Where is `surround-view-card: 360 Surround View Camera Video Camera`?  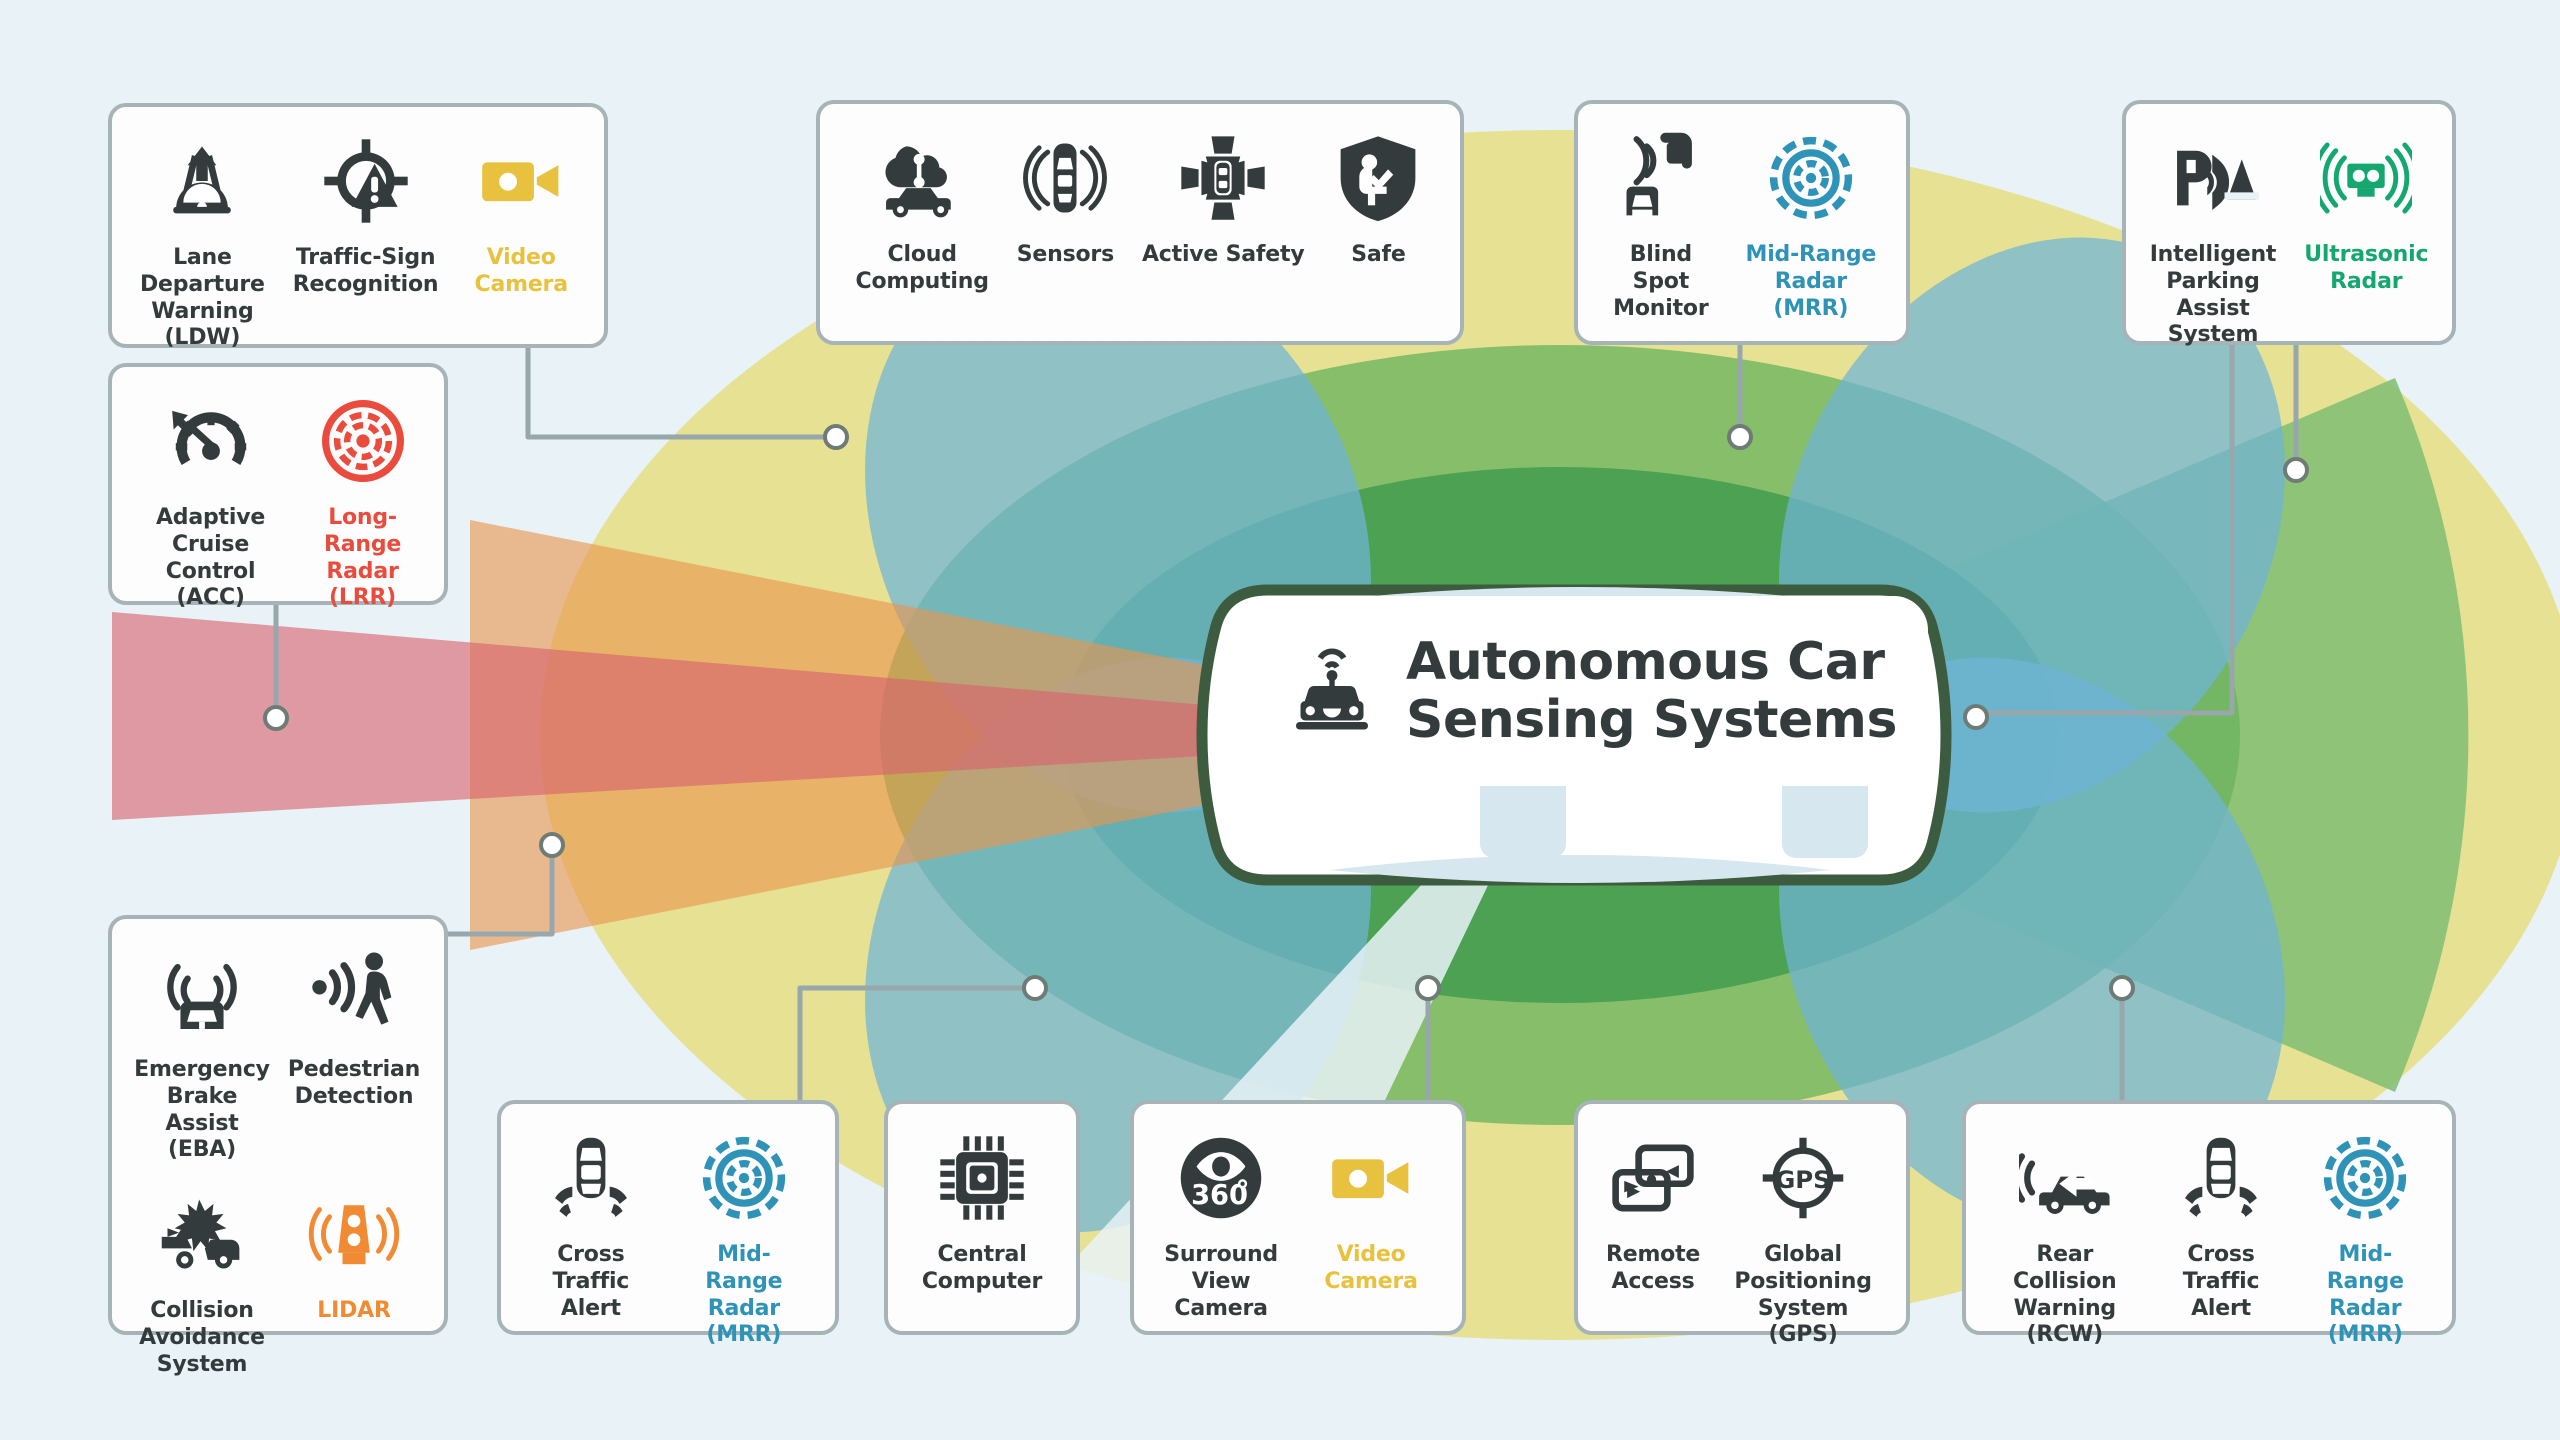
surround-view-card: 360 Surround View Camera Video Camera is located at coordinates (1298, 1217).